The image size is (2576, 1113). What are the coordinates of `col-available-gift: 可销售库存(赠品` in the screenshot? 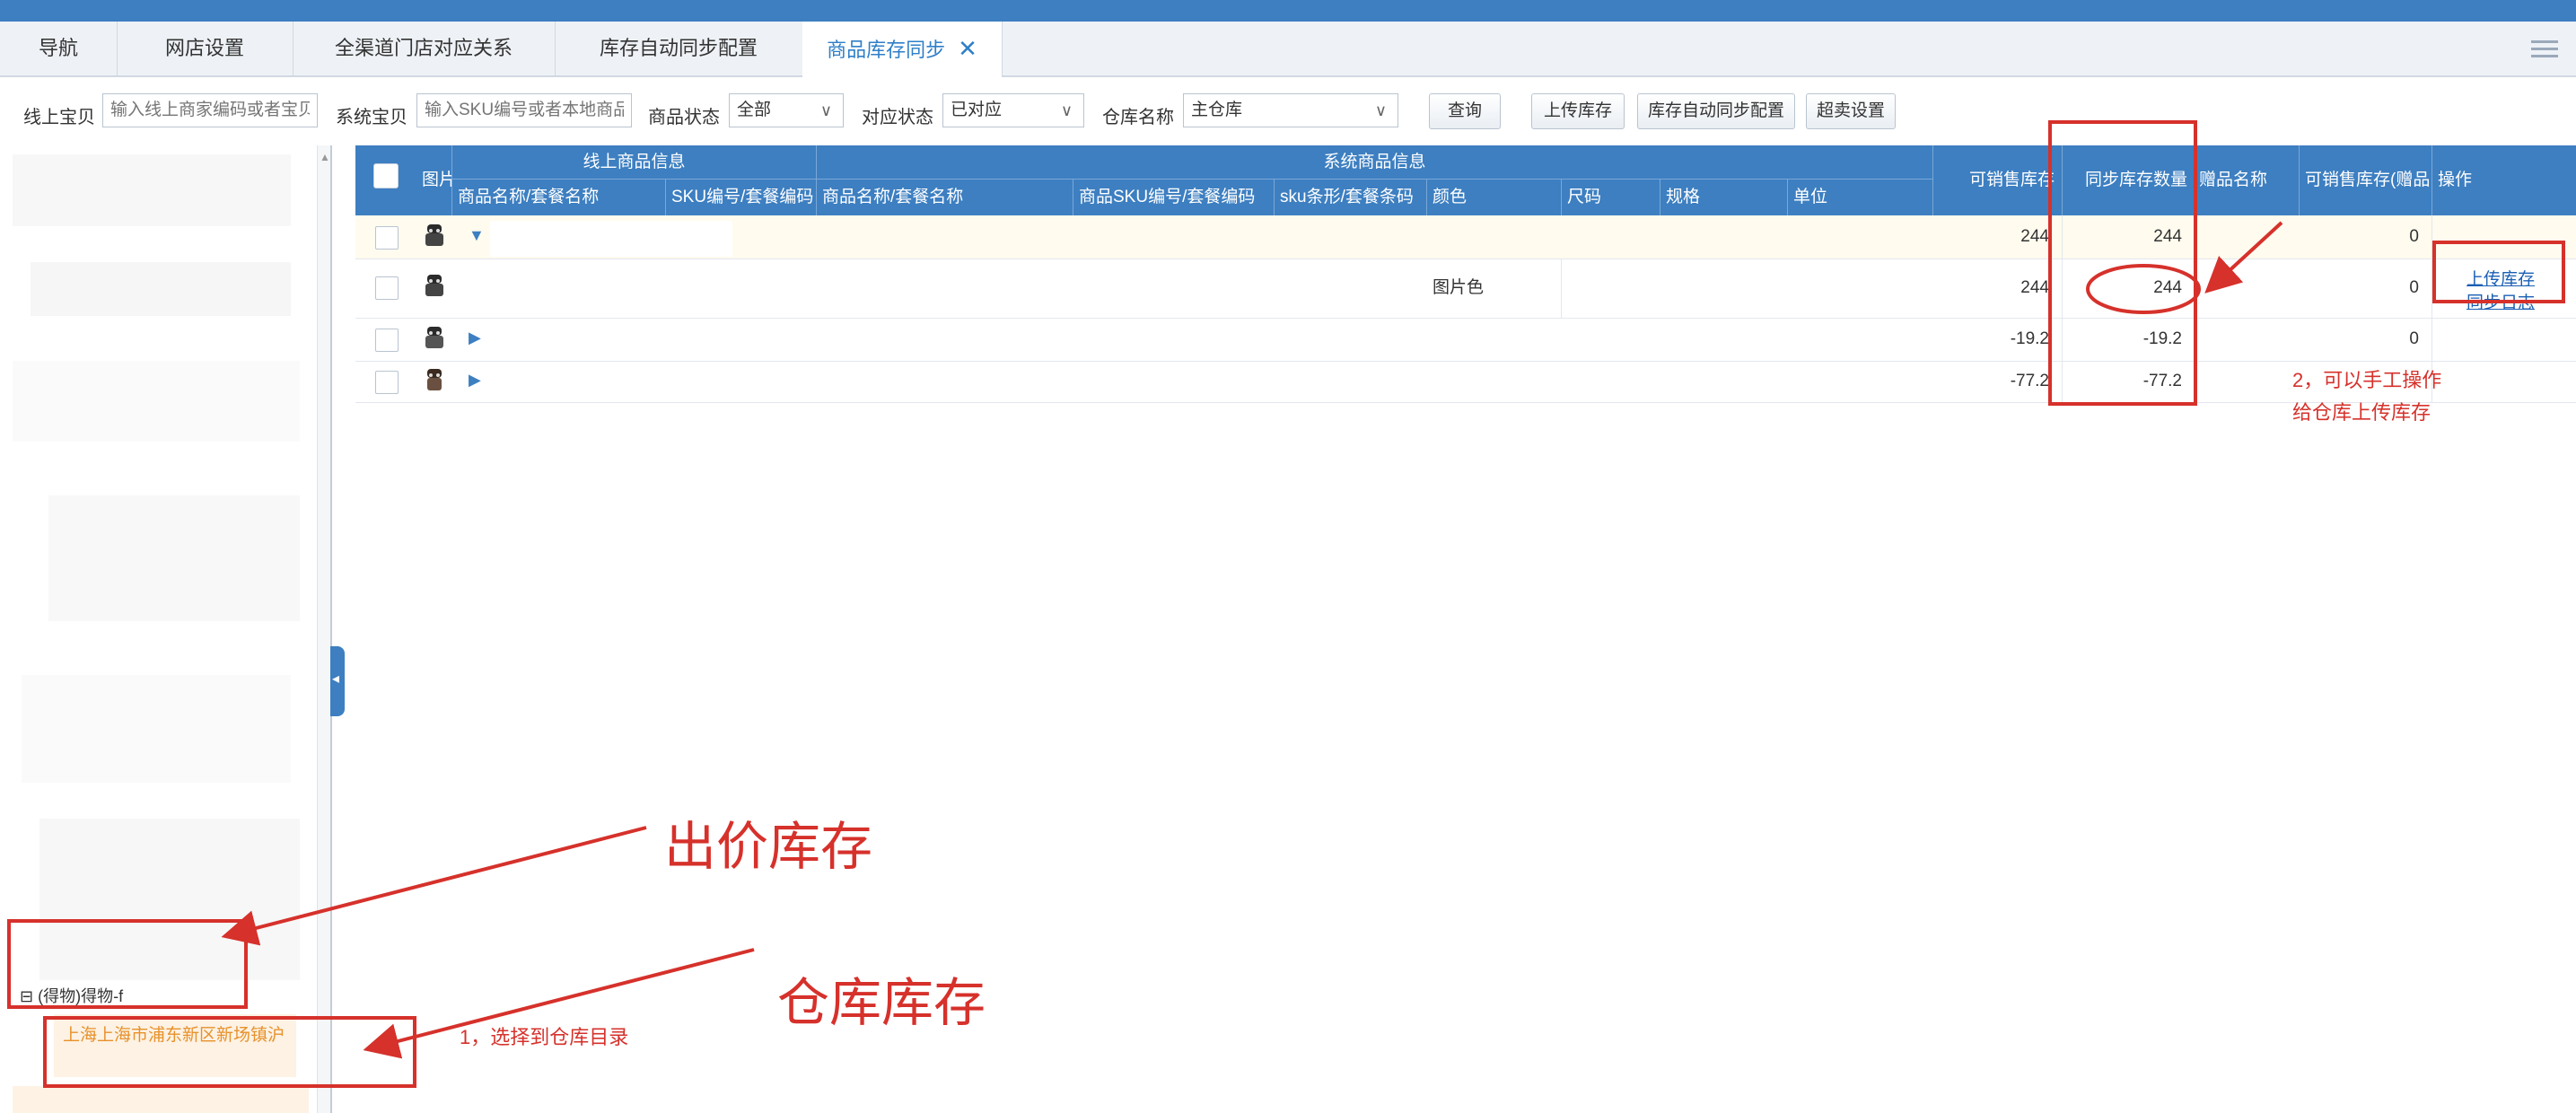 It's located at (2366, 180).